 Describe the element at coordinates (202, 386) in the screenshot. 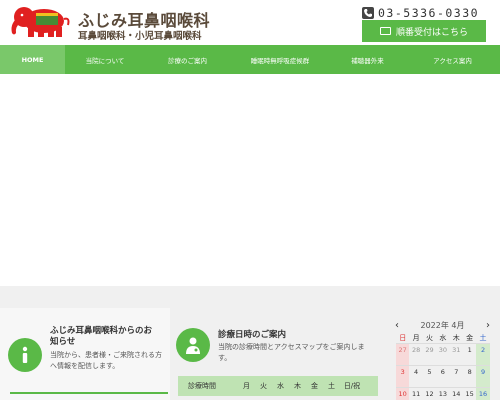

I see `hours-label: 診療時間` at that location.